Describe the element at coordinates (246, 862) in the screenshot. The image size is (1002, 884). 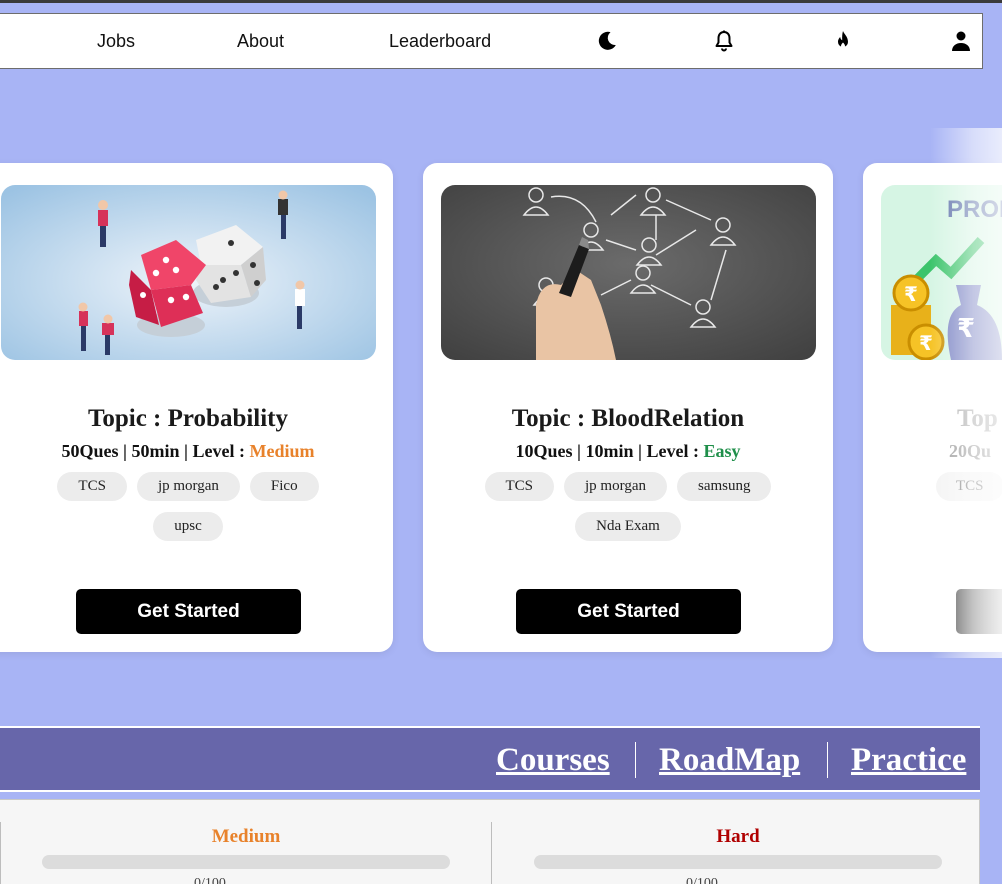
I see `progress-bar-medium` at that location.